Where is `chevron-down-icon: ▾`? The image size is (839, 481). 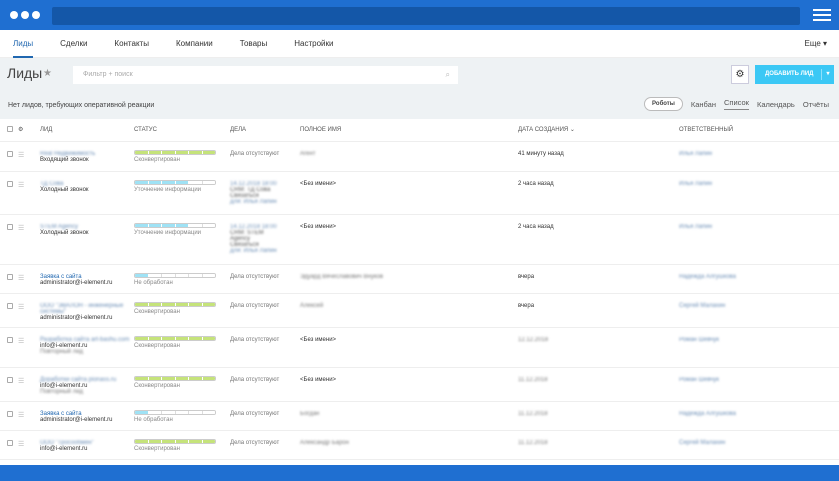 chevron-down-icon: ▾ is located at coordinates (827, 74).